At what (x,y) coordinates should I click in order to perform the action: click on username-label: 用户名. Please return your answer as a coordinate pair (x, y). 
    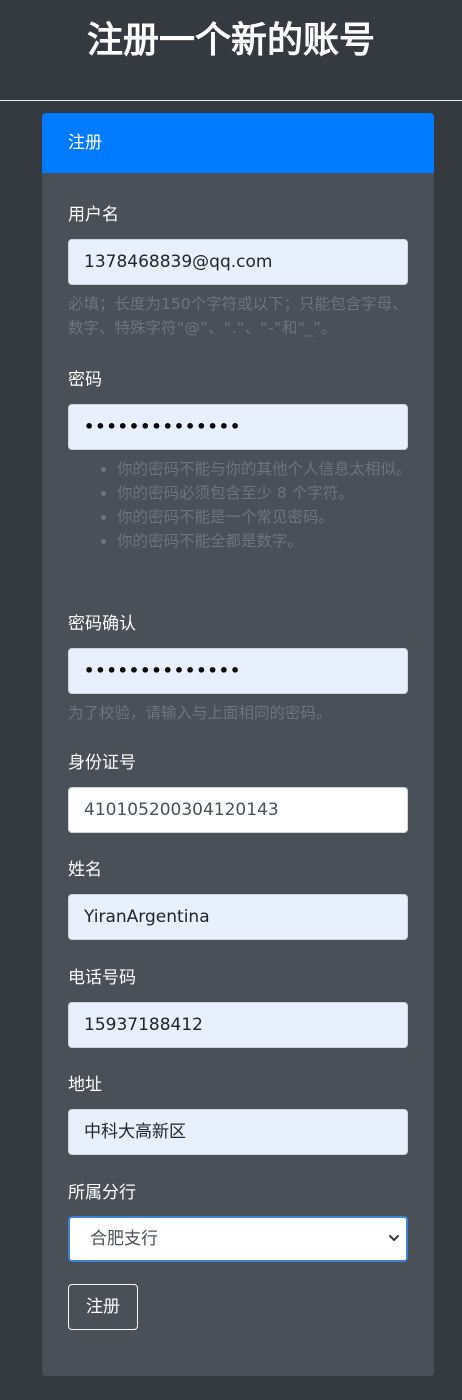
    Looking at the image, I should click on (93, 215).